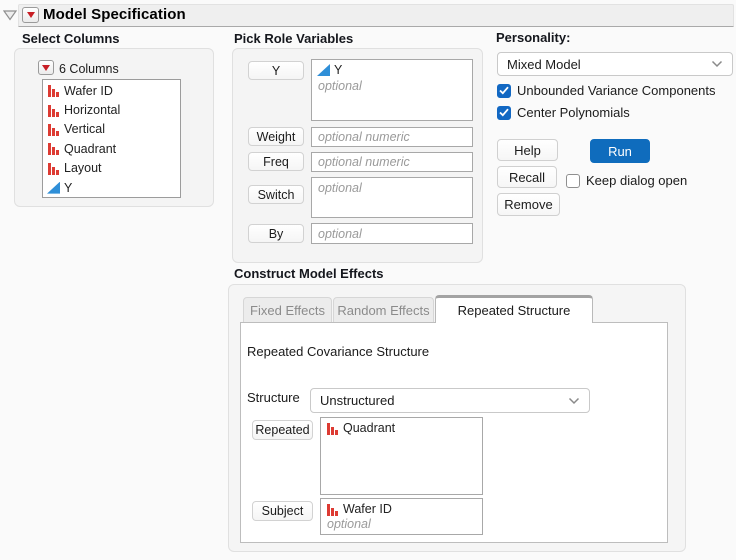 The height and width of the screenshot is (560, 736). What do you see at coordinates (309, 273) in the screenshot?
I see `model-effects-header: Construct Model Effects` at bounding box center [309, 273].